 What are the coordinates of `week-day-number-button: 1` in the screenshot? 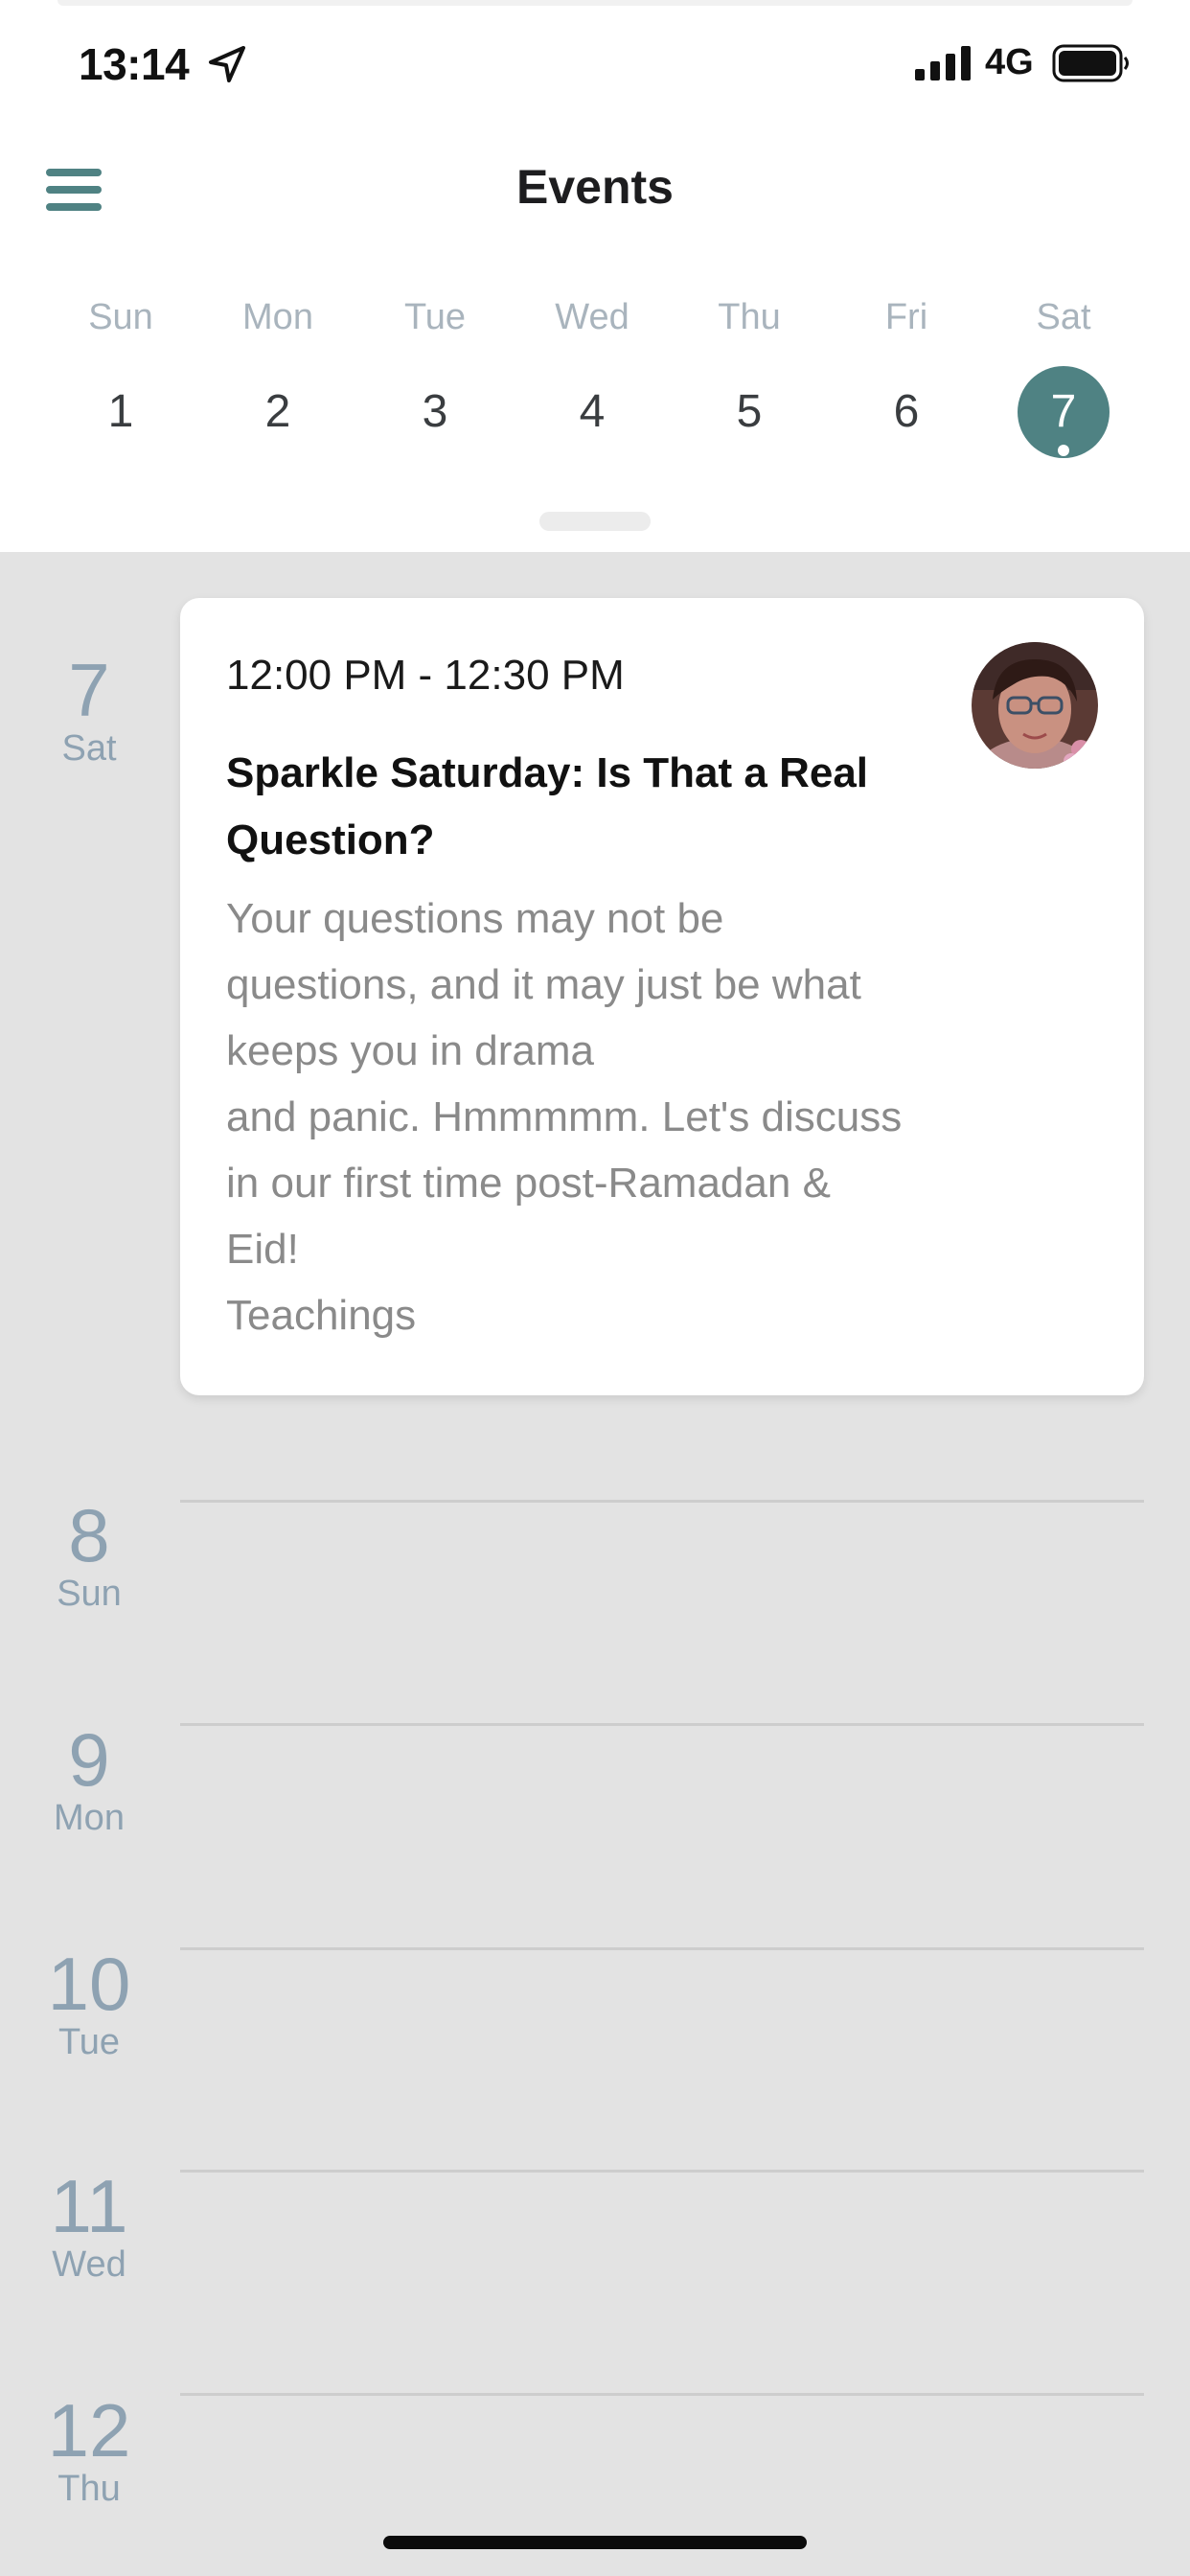 It's located at (121, 412).